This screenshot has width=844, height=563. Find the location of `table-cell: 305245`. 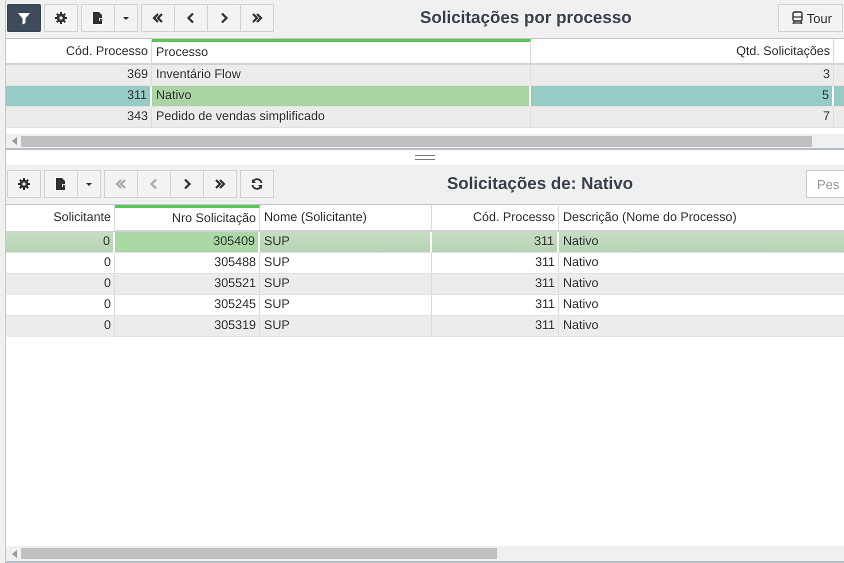

table-cell: 305245 is located at coordinates (187, 304).